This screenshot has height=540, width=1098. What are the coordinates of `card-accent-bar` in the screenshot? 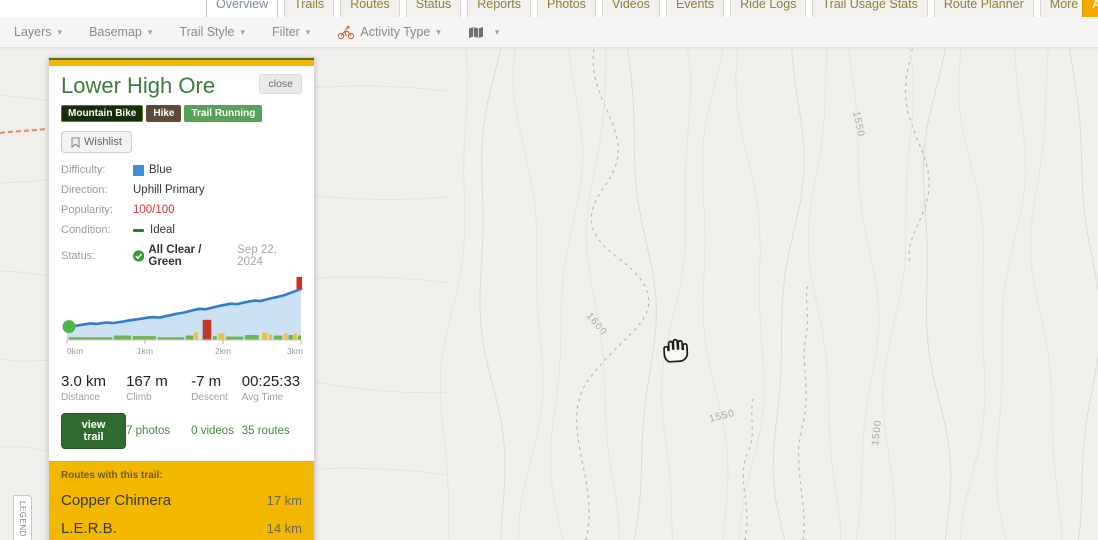 It's located at (181, 62).